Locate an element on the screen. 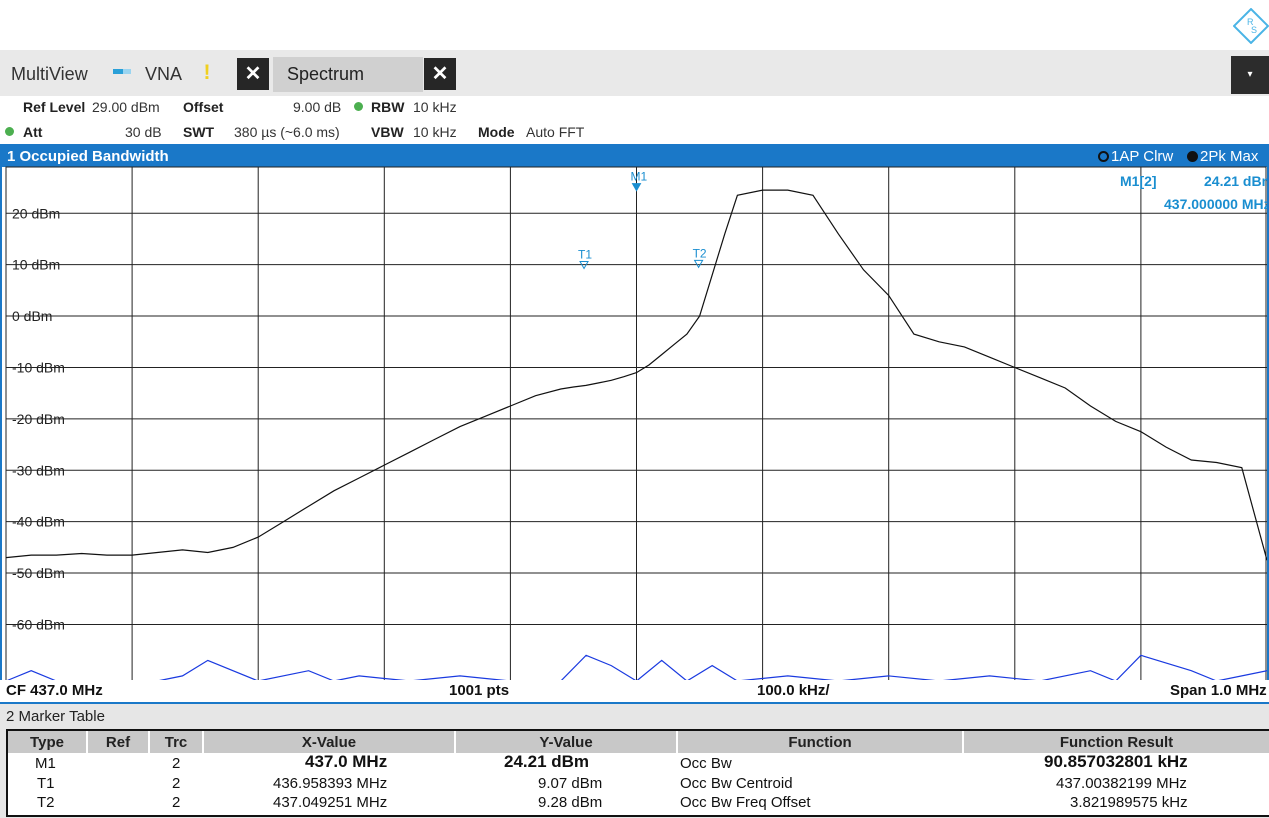 The image size is (1269, 818). tab-spectrum: Spectrum is located at coordinates (325, 74).